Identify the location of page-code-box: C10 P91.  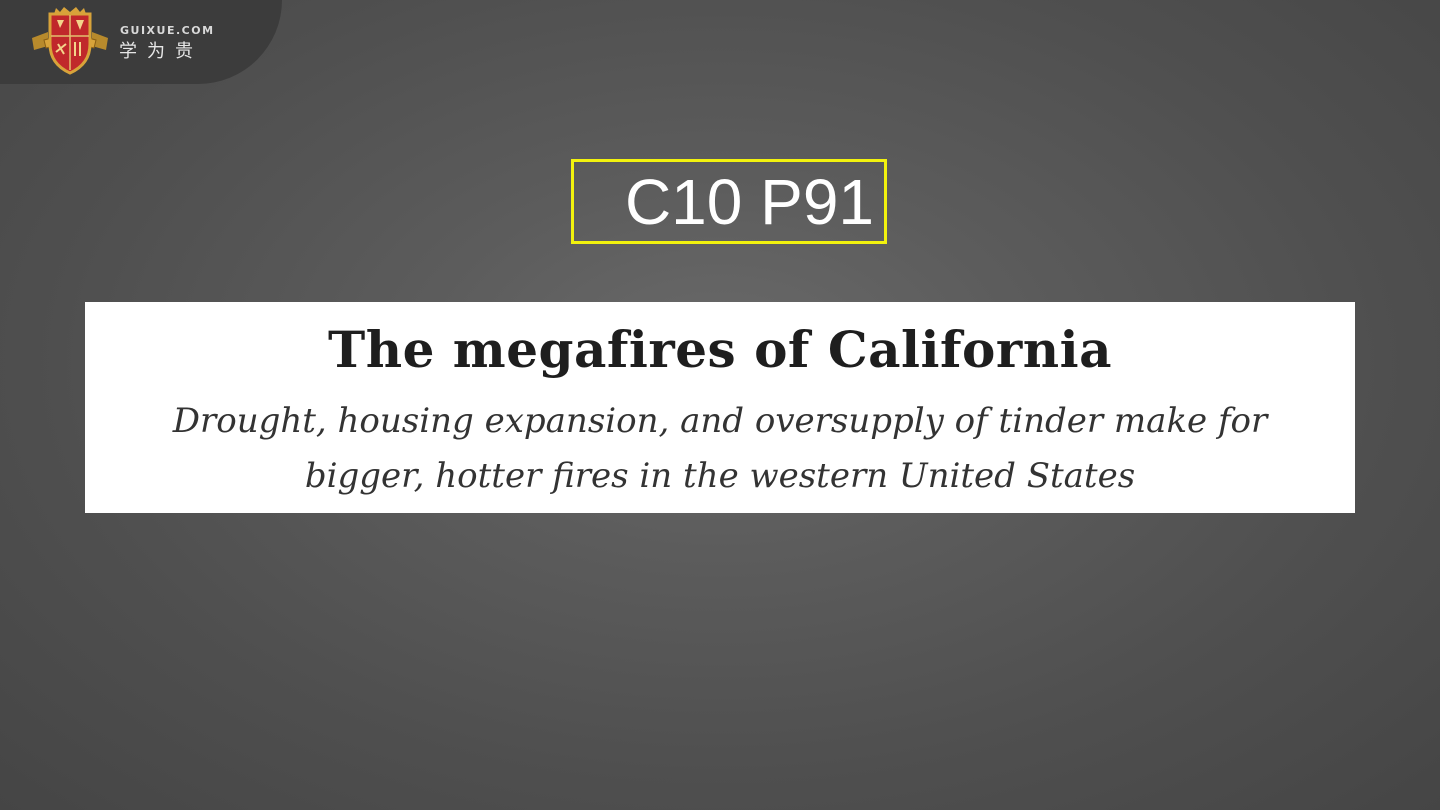
(729, 201).